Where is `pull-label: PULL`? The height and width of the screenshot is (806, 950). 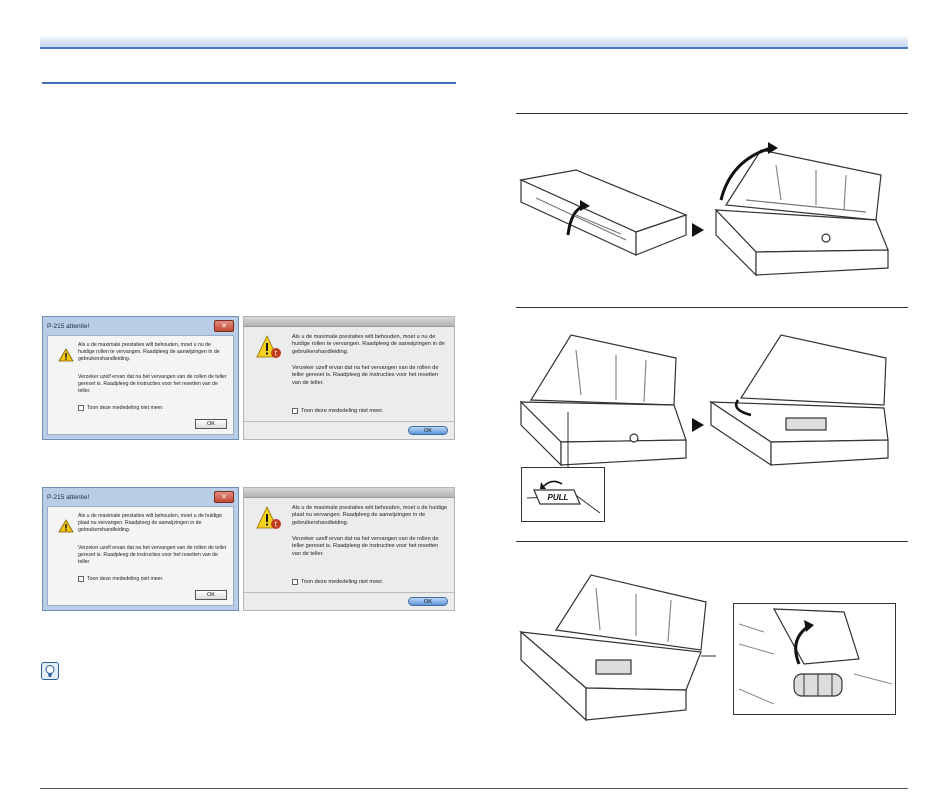 pull-label: PULL is located at coordinates (558, 497).